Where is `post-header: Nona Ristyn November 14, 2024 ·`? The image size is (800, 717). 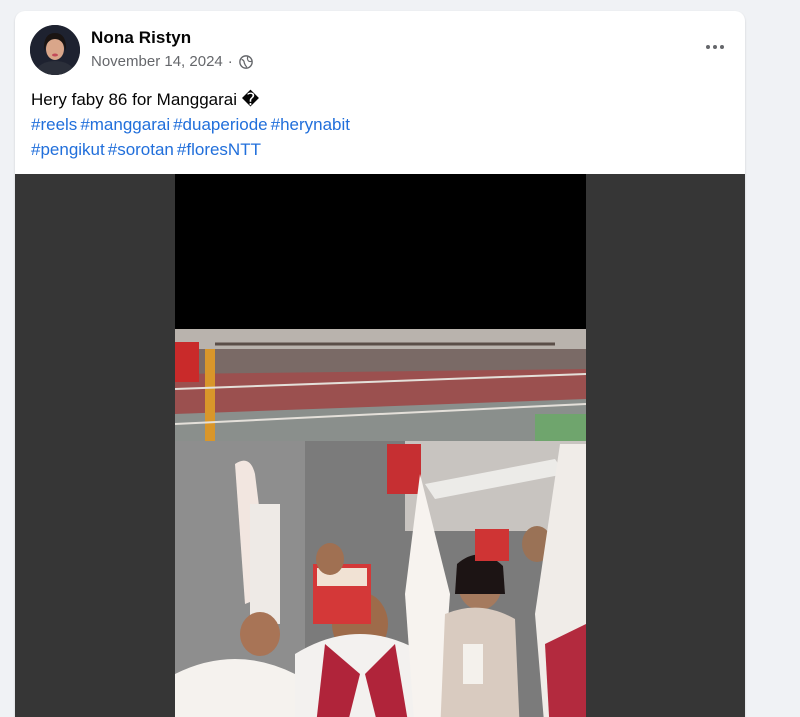
post-header: Nona Ristyn November 14, 2024 · is located at coordinates (380, 51).